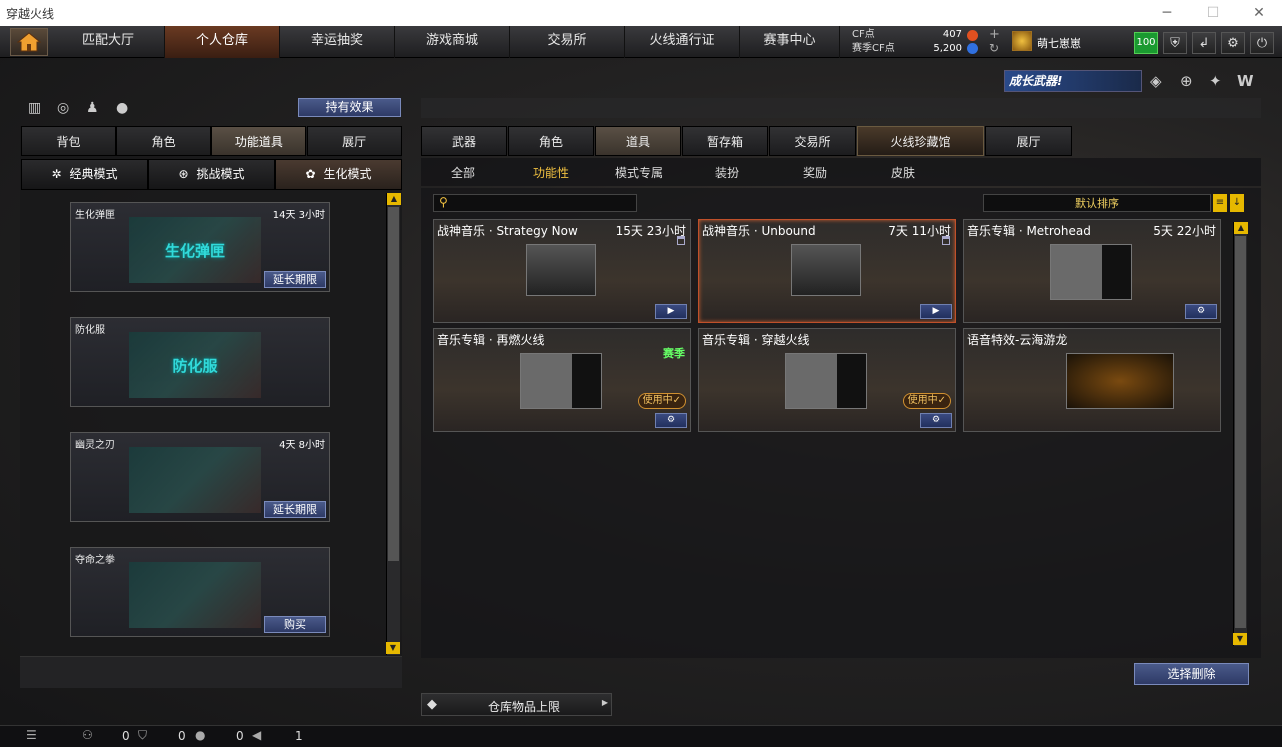  I want to click on w-logo-icon: W, so click(1245, 81).